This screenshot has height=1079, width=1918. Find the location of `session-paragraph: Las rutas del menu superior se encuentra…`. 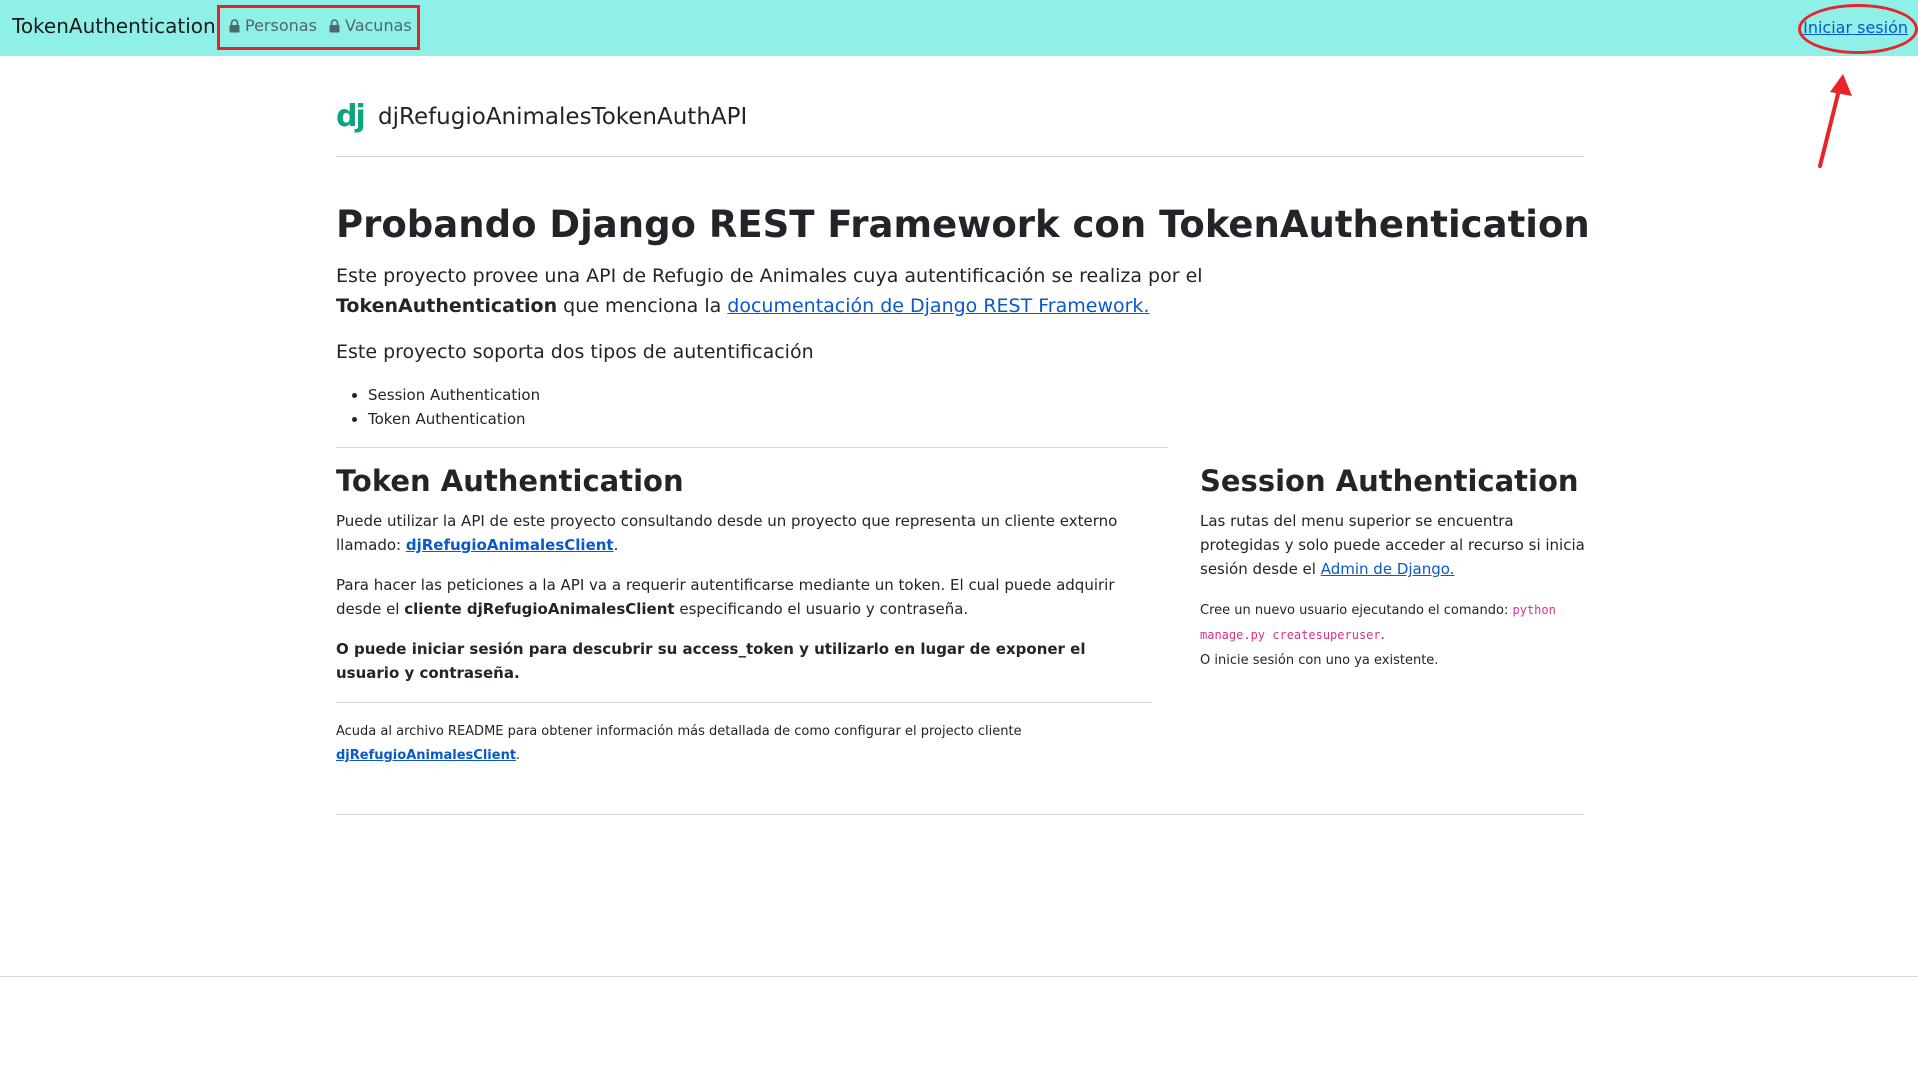

session-paragraph: Las rutas del menu superior se encuentra… is located at coordinates (1395, 545).